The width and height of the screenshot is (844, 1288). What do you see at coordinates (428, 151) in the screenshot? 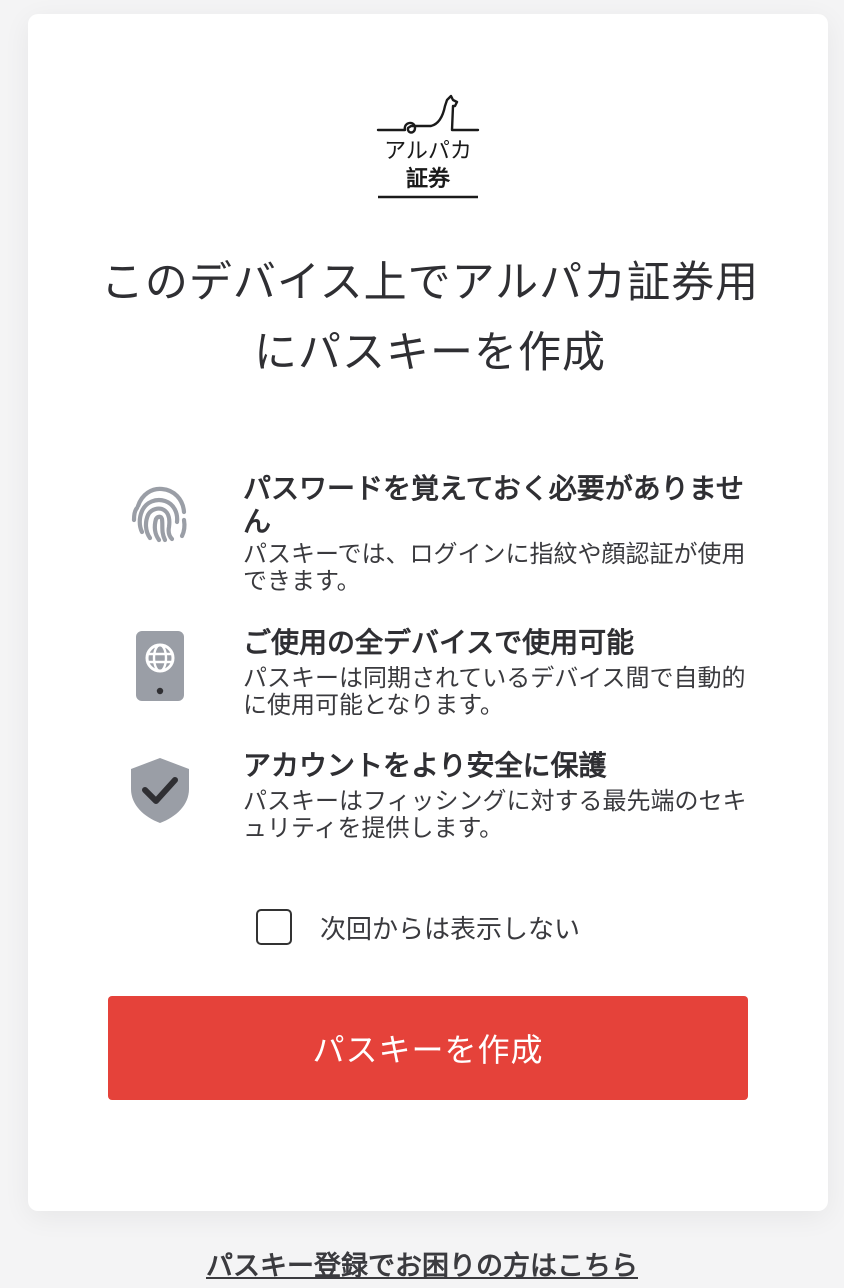
I see `logo-text-line1: アルパカ` at bounding box center [428, 151].